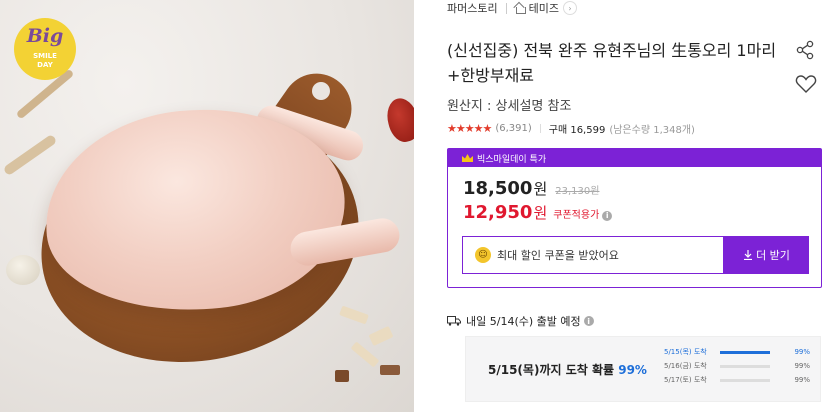 This screenshot has width=835, height=412. Describe the element at coordinates (370, 345) in the screenshot. I see `herb-chips` at that location.